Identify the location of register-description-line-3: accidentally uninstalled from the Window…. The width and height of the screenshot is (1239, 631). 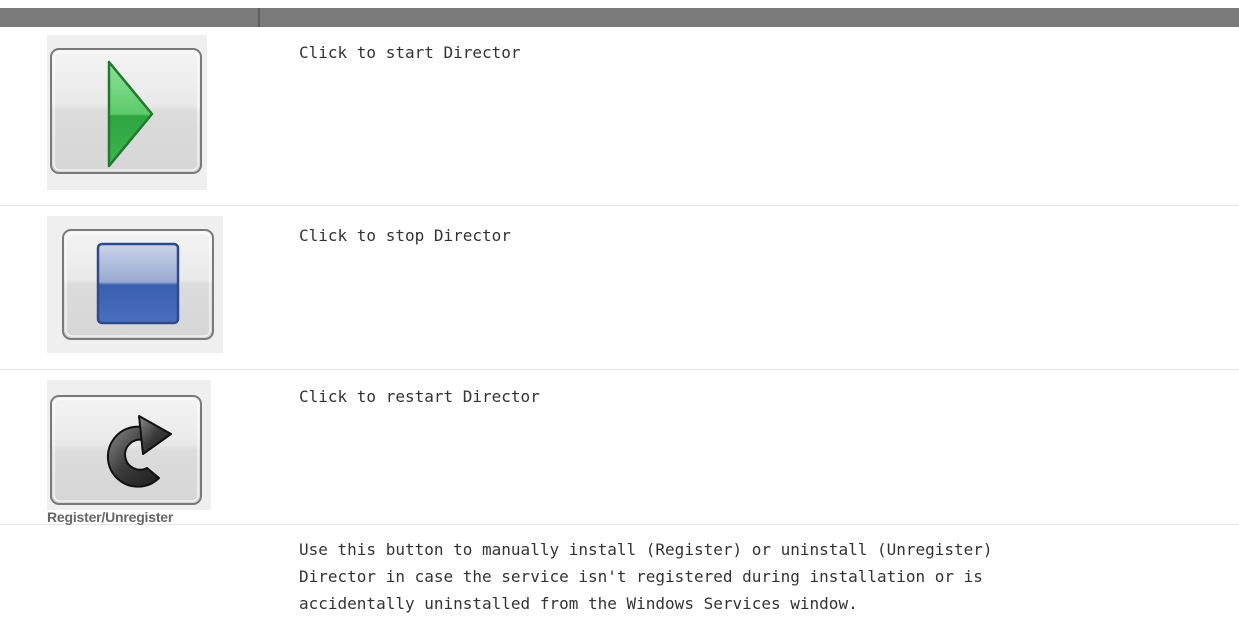
(578, 603).